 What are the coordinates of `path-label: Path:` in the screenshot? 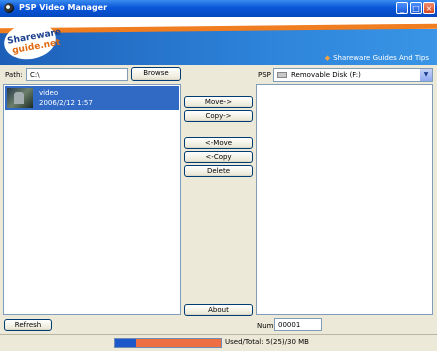 It's located at (14, 75).